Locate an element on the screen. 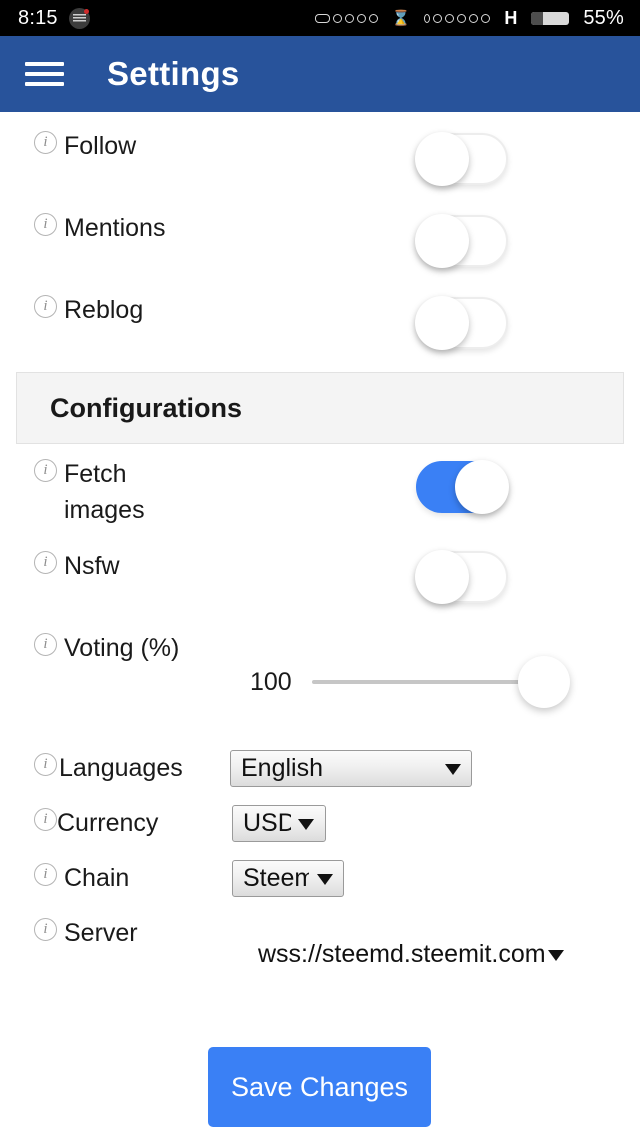  setting-row-nsfw: i Nsfw is located at coordinates (320, 566).